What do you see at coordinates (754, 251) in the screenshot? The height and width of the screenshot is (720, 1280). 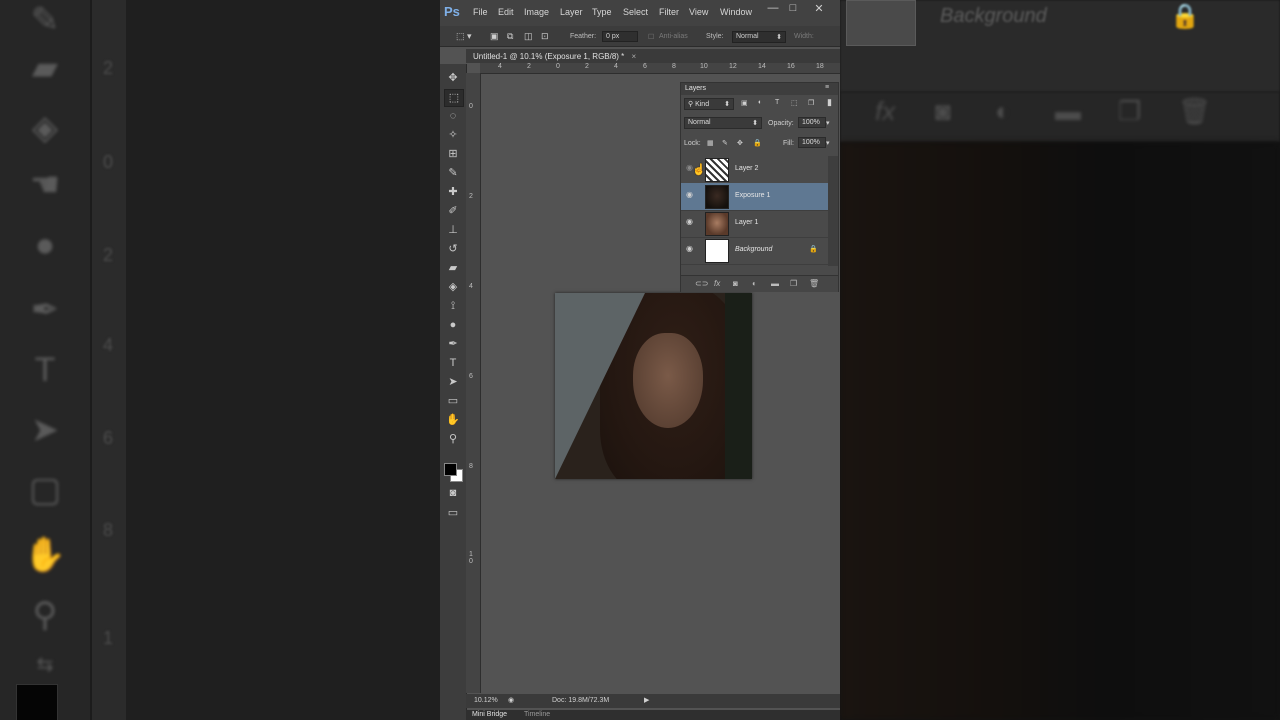 I see `layer-row-background: ◉ Background 🔒` at bounding box center [754, 251].